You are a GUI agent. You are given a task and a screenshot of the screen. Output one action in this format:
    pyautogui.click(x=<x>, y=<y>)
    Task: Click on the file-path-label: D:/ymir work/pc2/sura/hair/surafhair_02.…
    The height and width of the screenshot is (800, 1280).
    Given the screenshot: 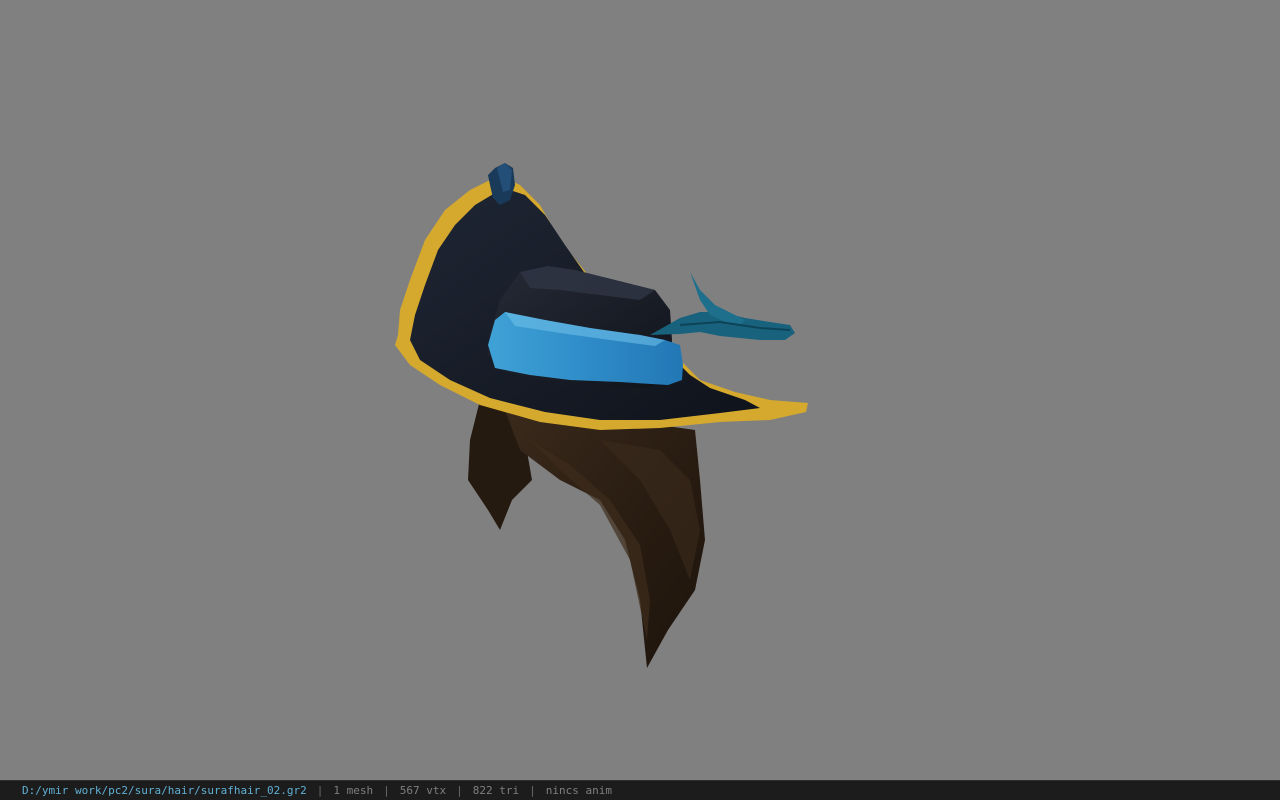 What is the action you would take?
    pyautogui.click(x=164, y=790)
    